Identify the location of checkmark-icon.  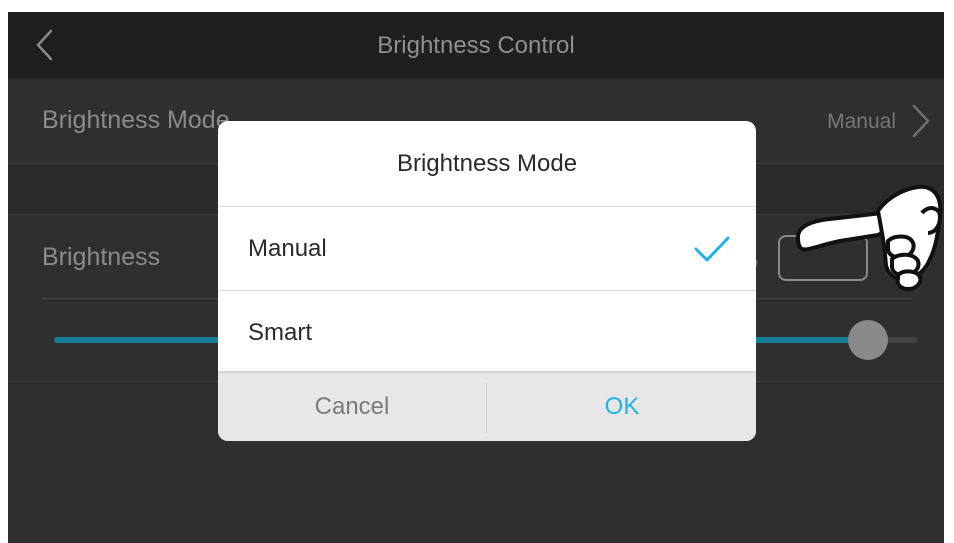
(712, 249).